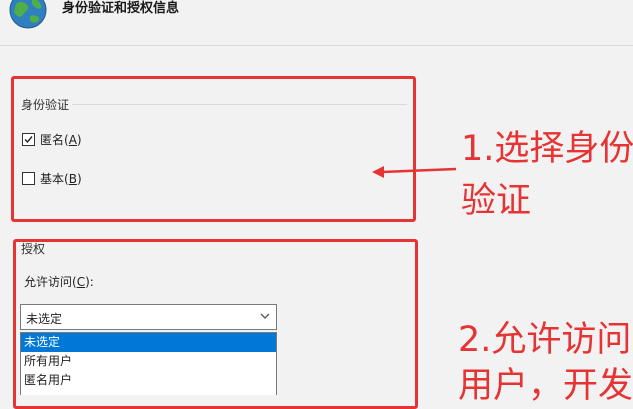 The height and width of the screenshot is (409, 633). Describe the element at coordinates (545, 340) in the screenshot. I see `annotation-step2-line1: 2.允许访问` at that location.